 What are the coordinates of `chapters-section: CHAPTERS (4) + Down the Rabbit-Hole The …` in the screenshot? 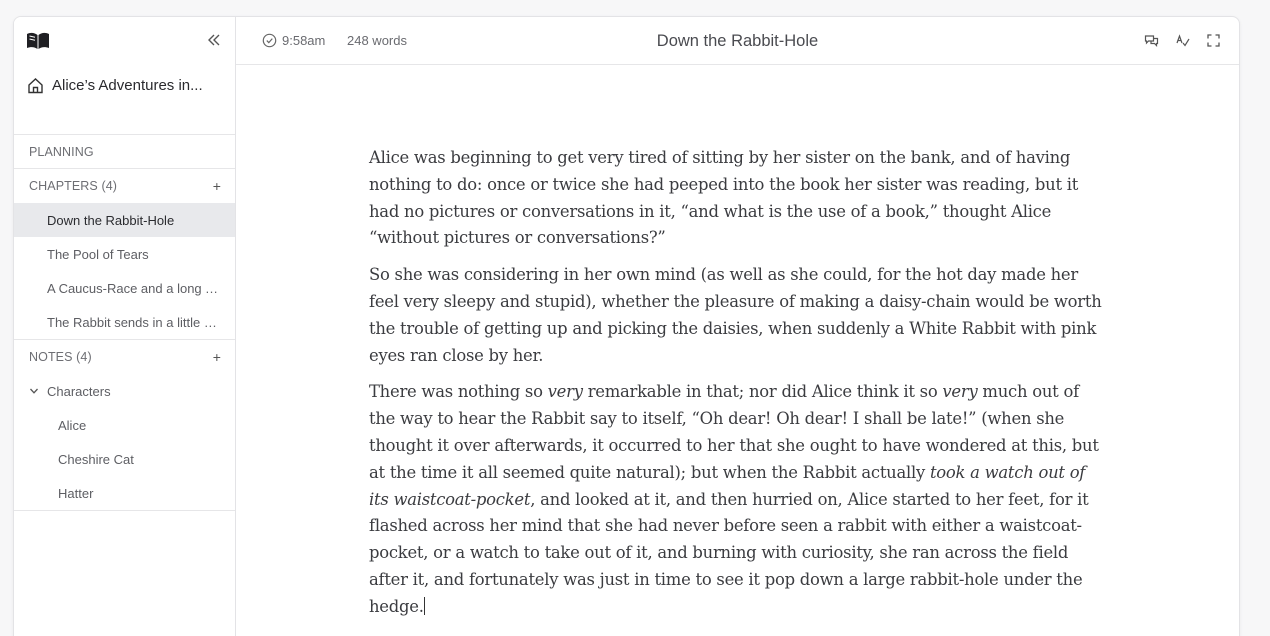 It's located at (124, 254).